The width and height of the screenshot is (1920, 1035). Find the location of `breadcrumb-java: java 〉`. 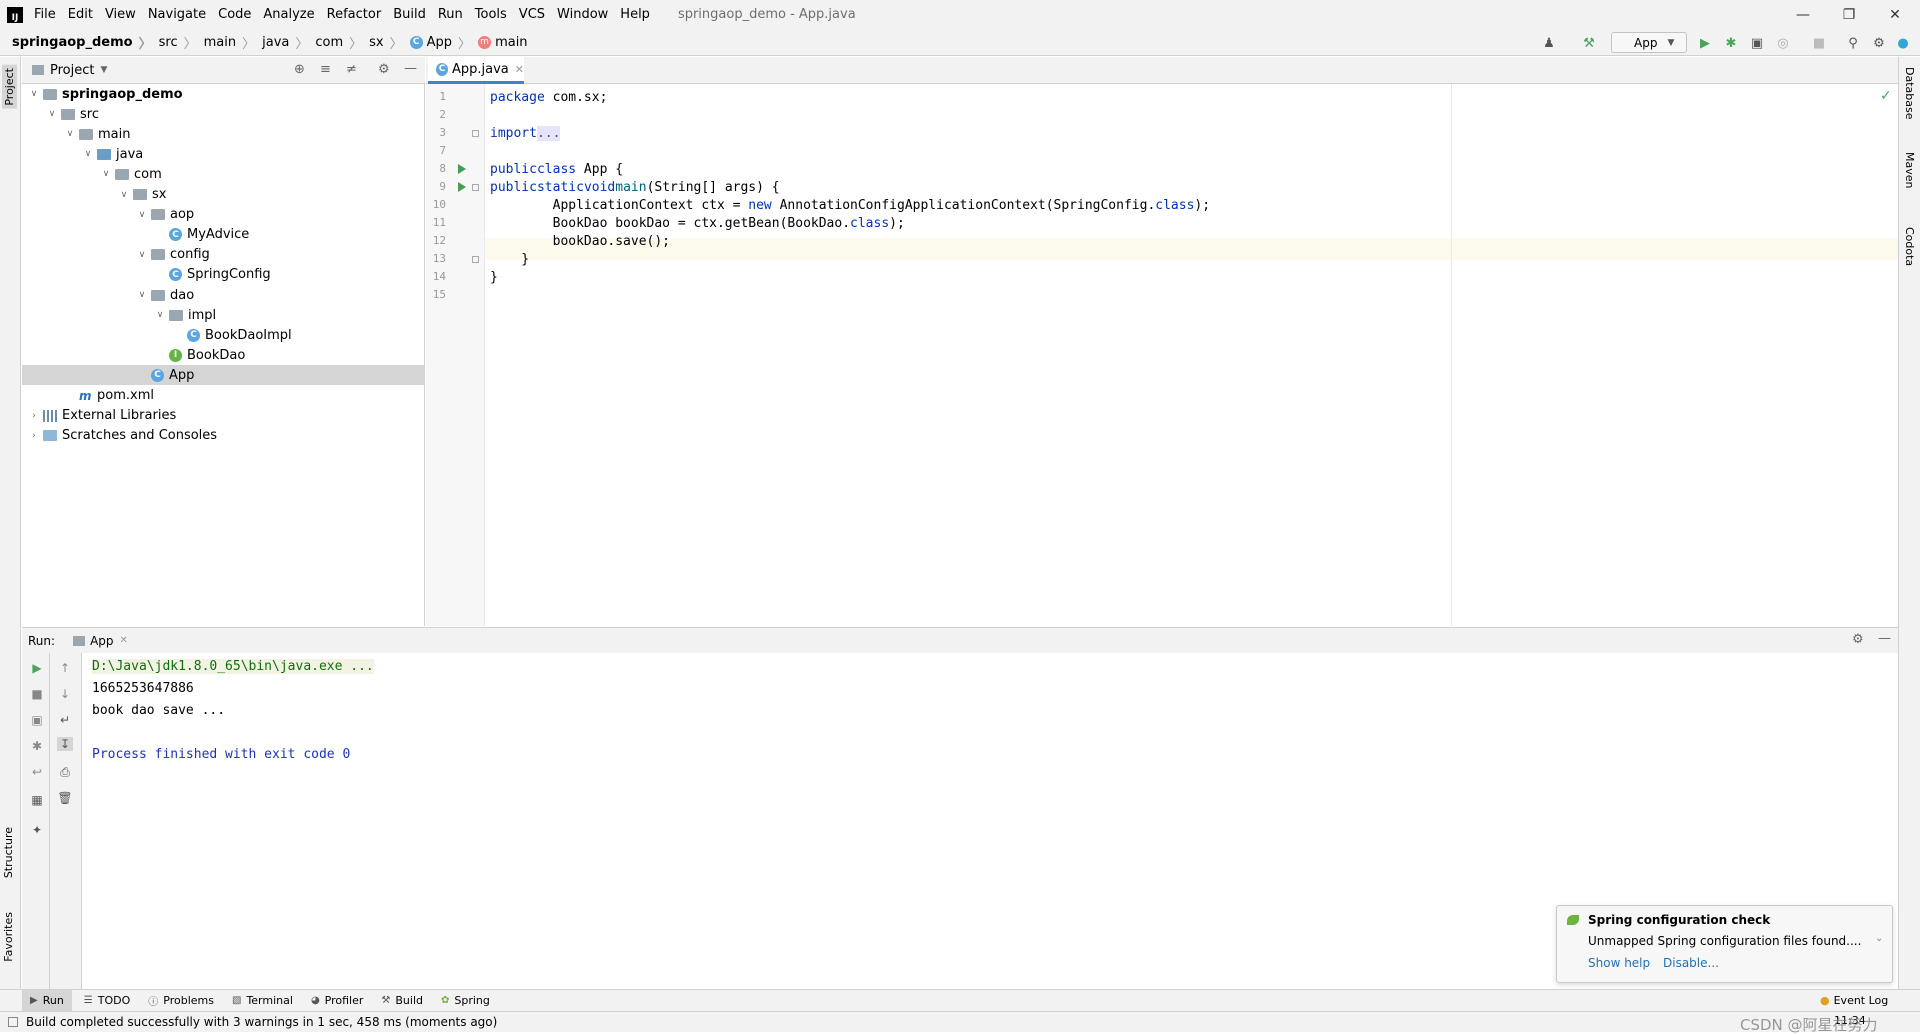

breadcrumb-java: java 〉 is located at coordinates (285, 42).